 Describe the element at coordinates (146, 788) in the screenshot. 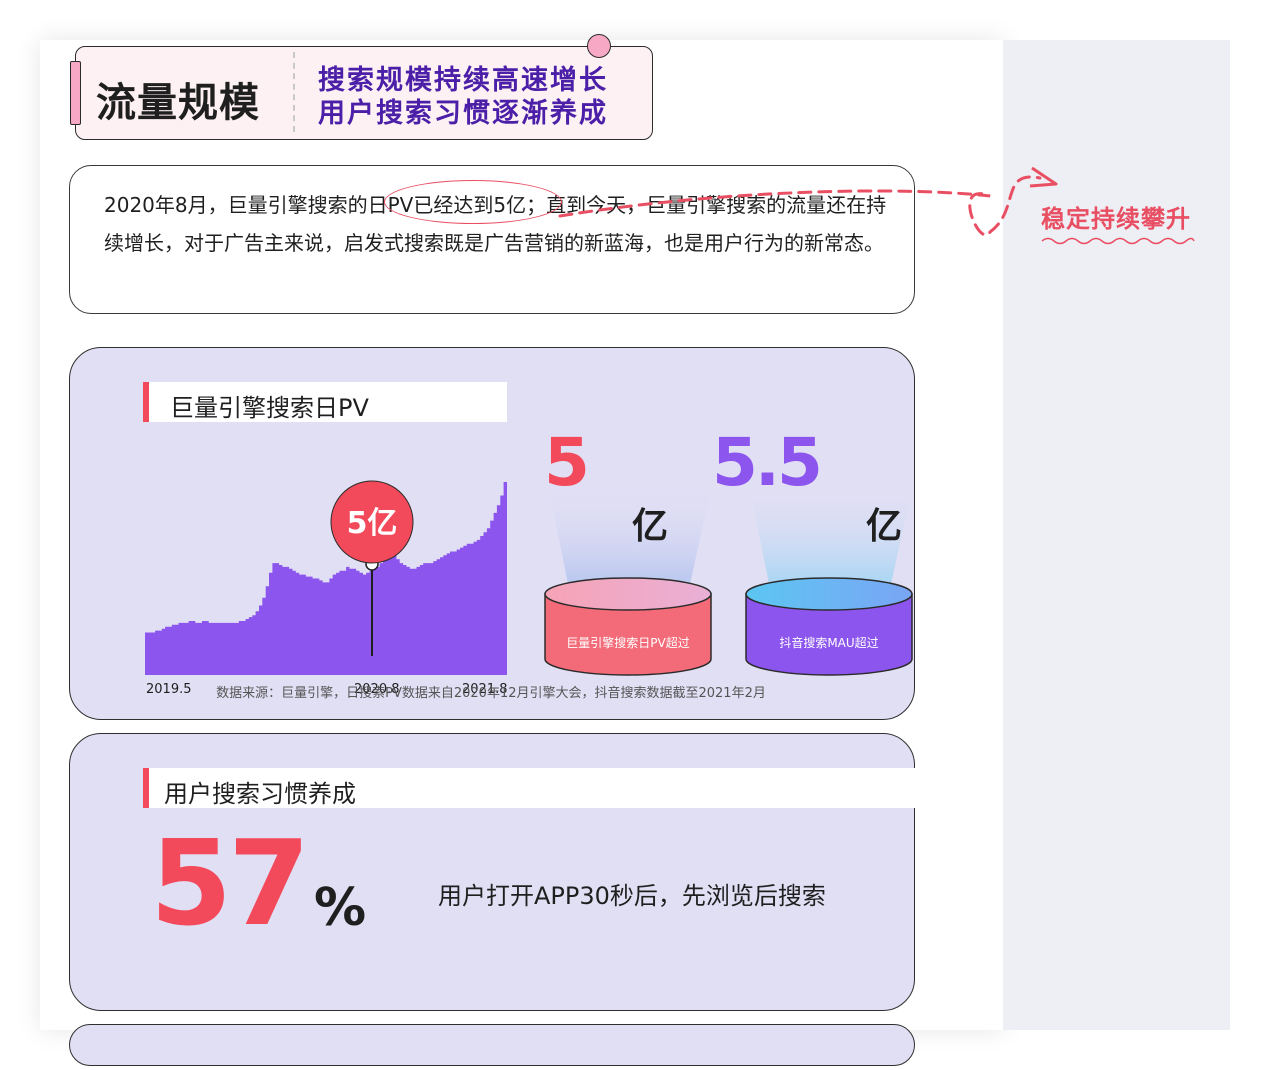

I see `habit-title-bar` at that location.